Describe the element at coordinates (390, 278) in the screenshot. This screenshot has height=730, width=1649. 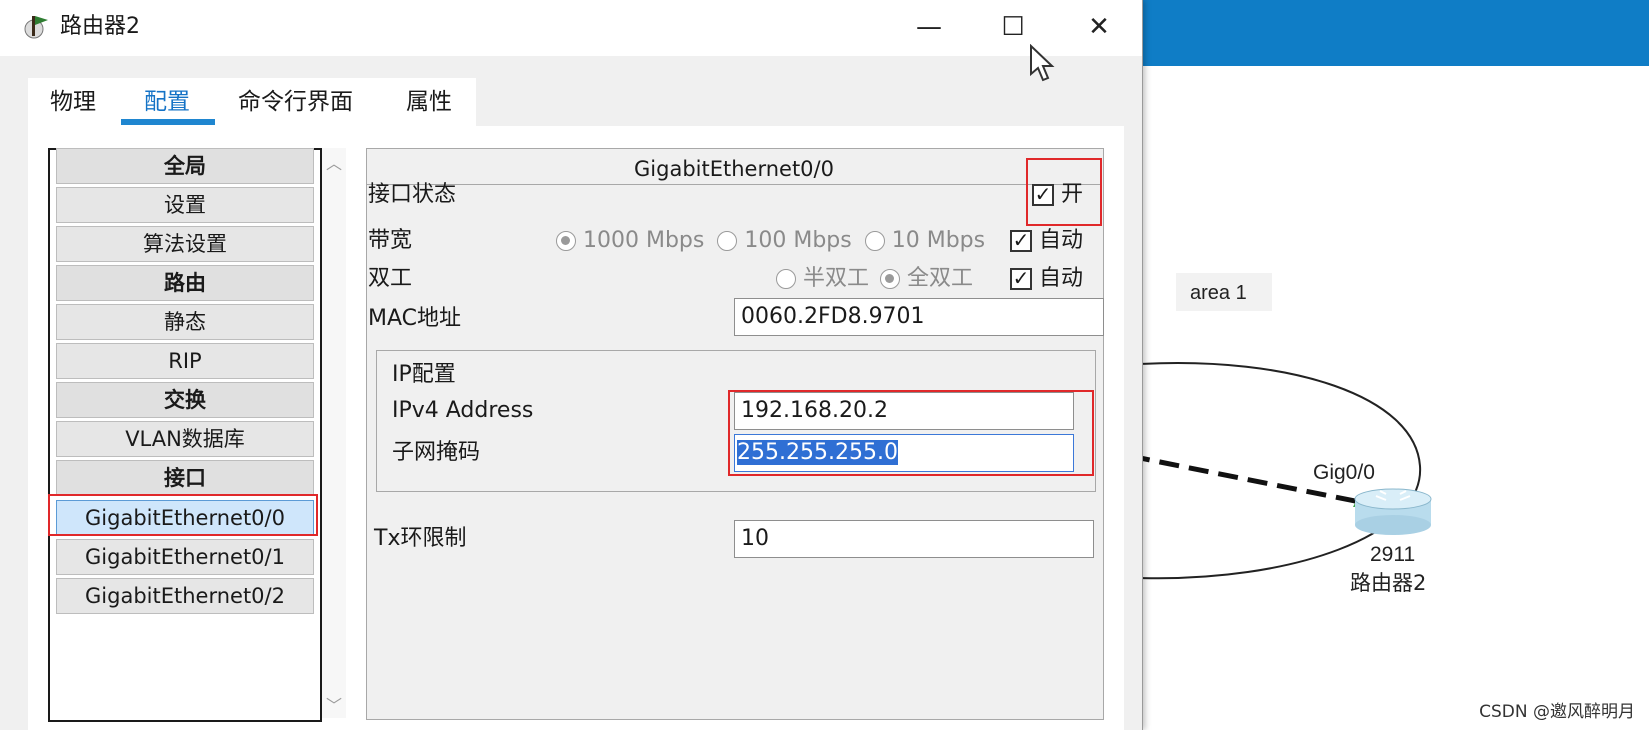
I see `duplex-label: 双工` at that location.